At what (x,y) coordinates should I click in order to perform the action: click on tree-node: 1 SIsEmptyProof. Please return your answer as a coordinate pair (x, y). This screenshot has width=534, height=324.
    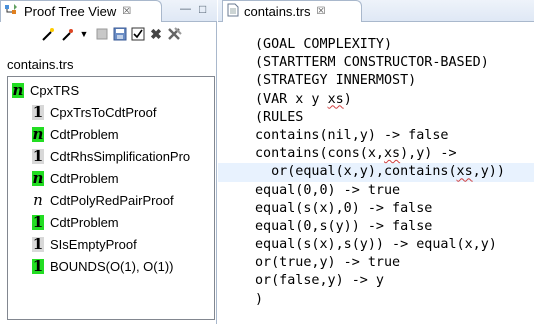
    Looking at the image, I should click on (84, 244).